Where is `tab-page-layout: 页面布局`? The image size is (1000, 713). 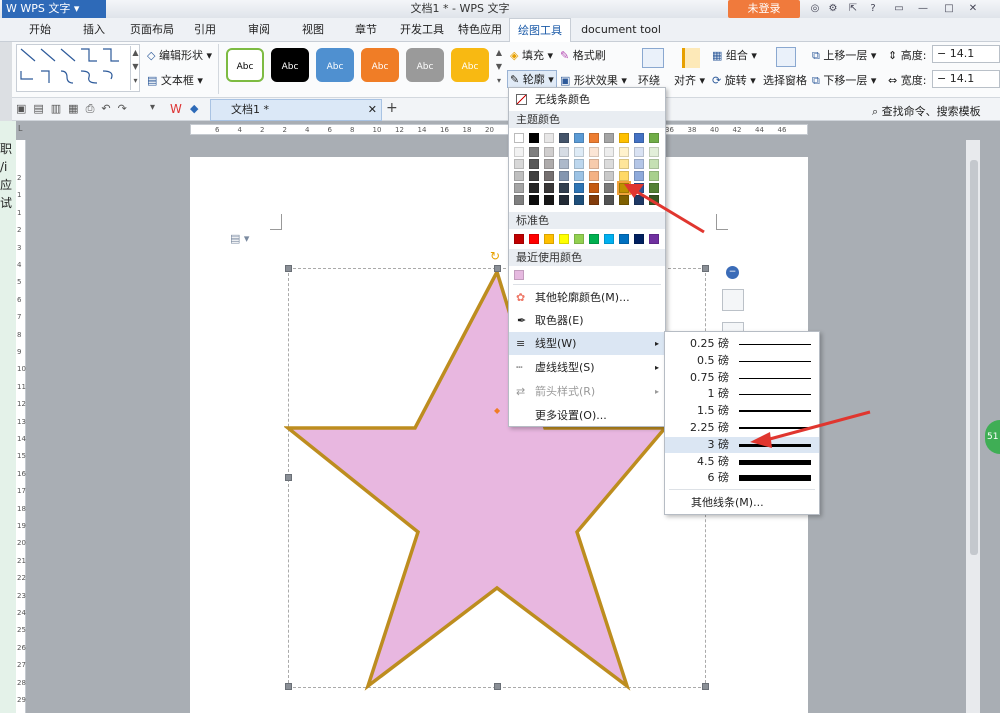 tab-page-layout: 页面布局 is located at coordinates (152, 30).